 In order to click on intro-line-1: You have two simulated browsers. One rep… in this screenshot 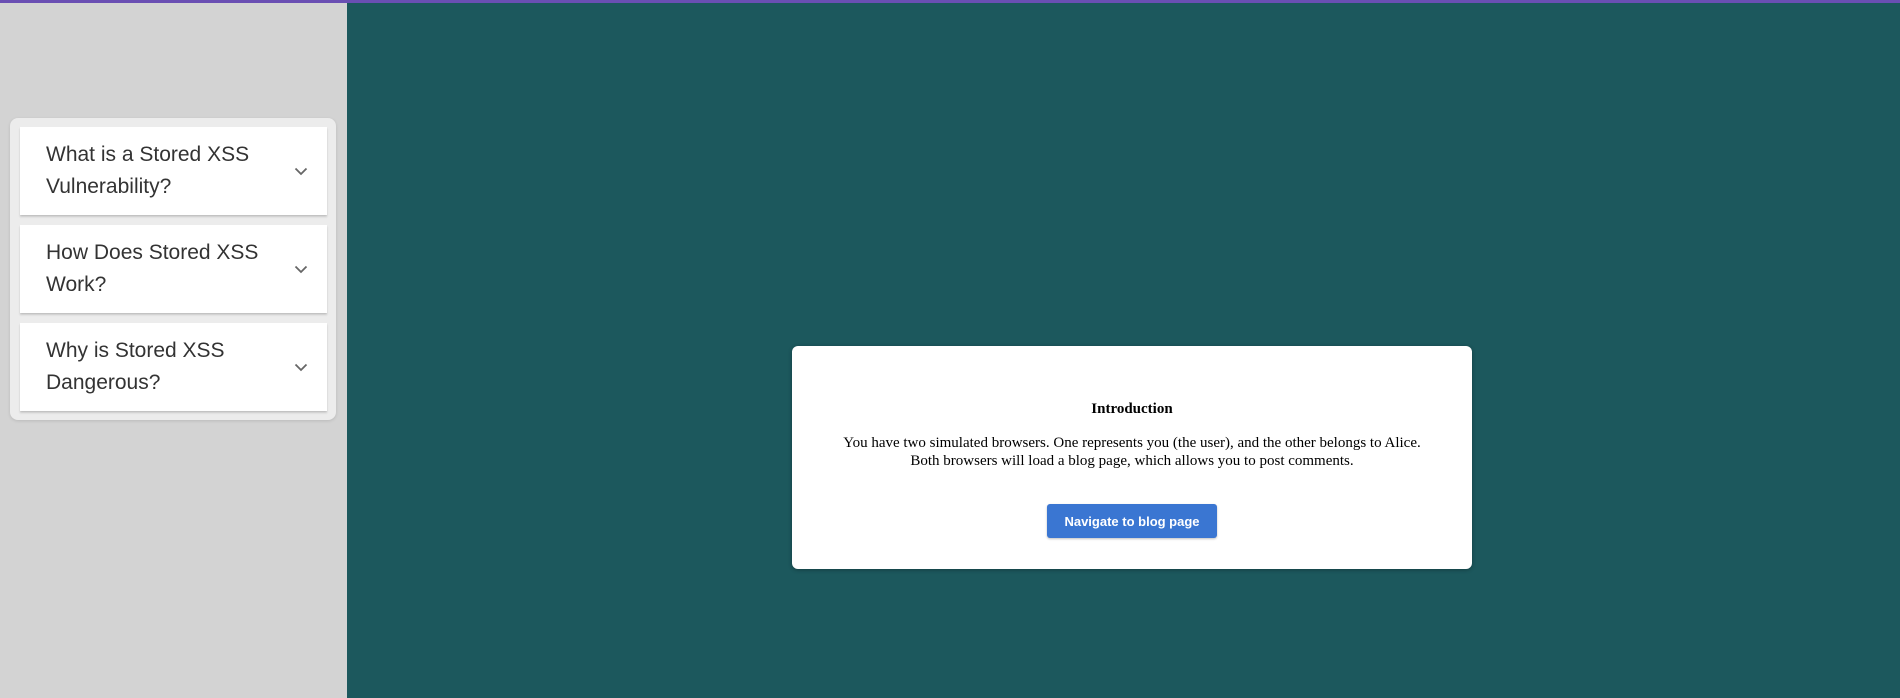, I will do `click(1132, 443)`.